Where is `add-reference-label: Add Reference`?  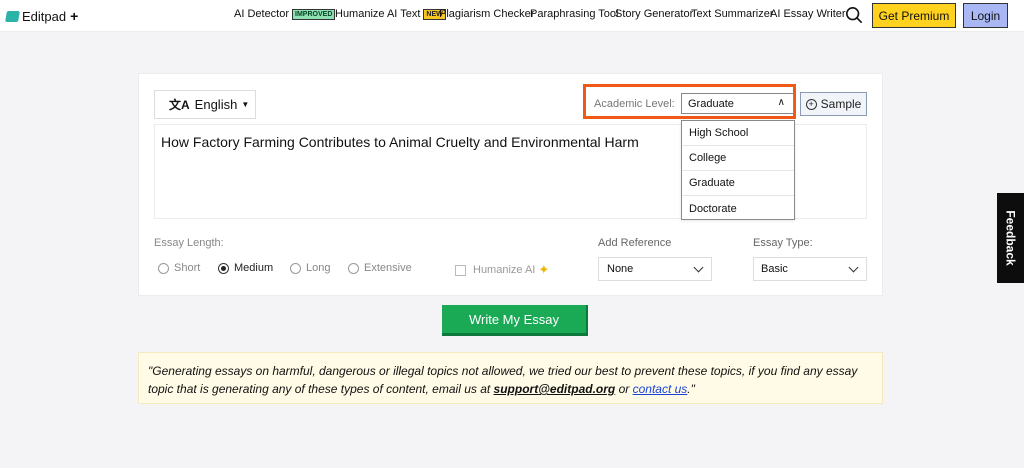
add-reference-label: Add Reference is located at coordinates (635, 243).